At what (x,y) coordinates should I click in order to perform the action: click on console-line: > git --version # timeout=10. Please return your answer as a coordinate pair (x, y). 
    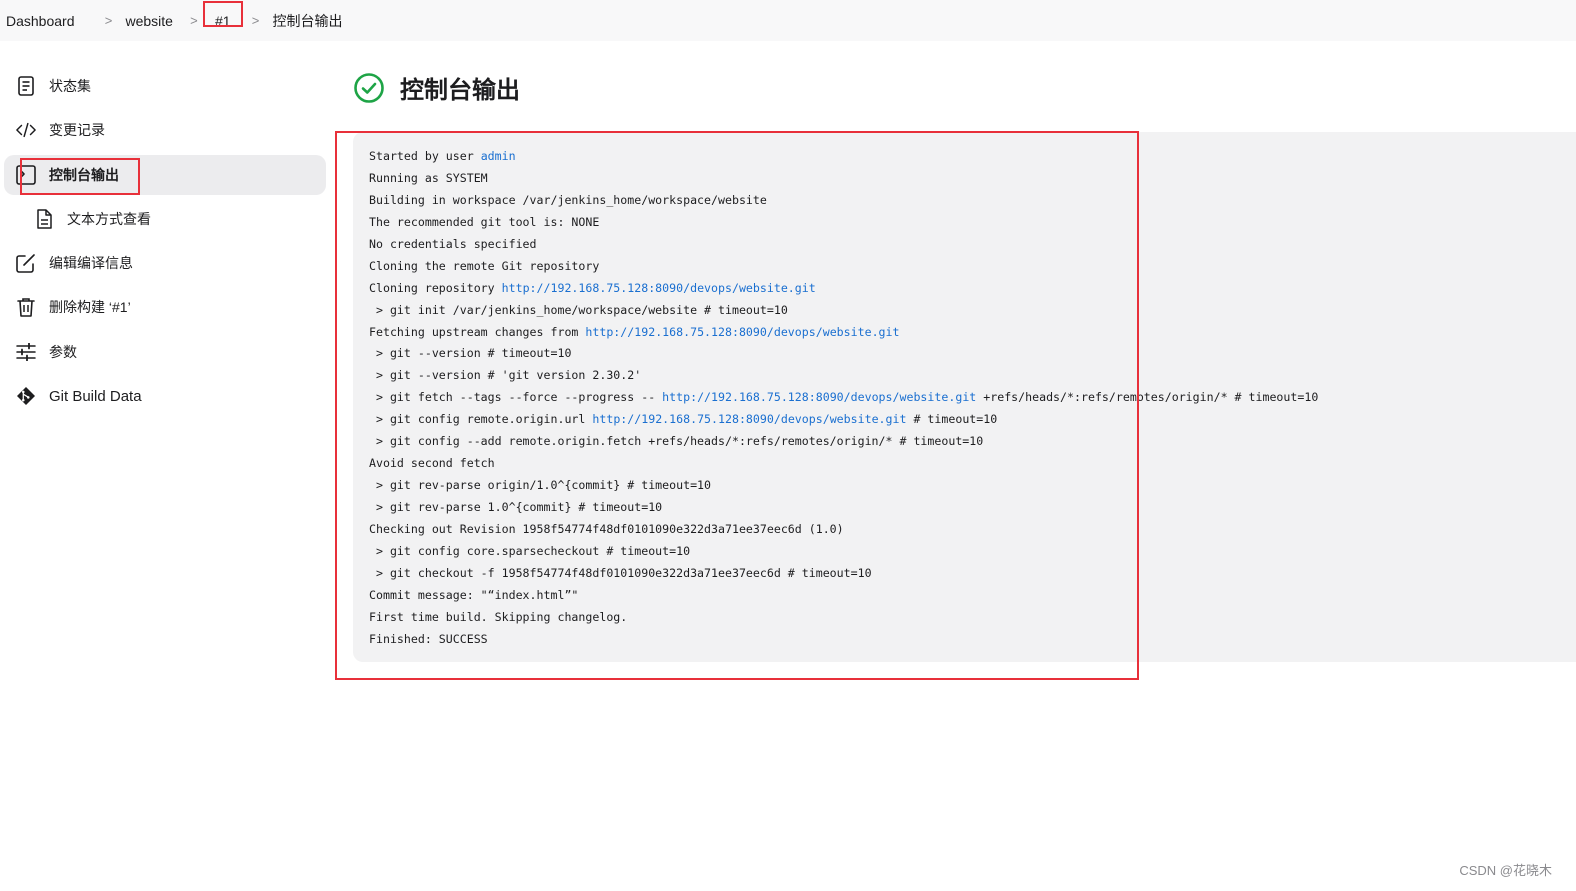
    Looking at the image, I should click on (964, 354).